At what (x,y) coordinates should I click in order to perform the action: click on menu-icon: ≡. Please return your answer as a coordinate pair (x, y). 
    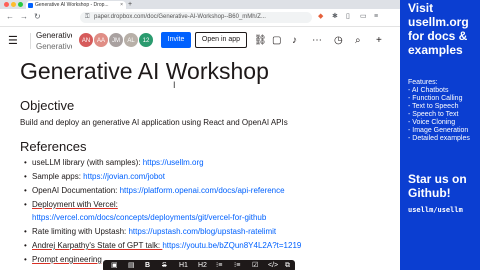
    Looking at the image, I should click on (376, 17).